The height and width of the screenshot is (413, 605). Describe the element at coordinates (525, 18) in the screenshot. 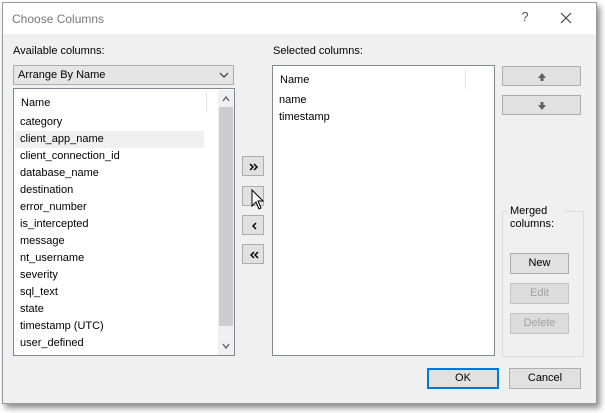

I see `help-button: ?` at that location.